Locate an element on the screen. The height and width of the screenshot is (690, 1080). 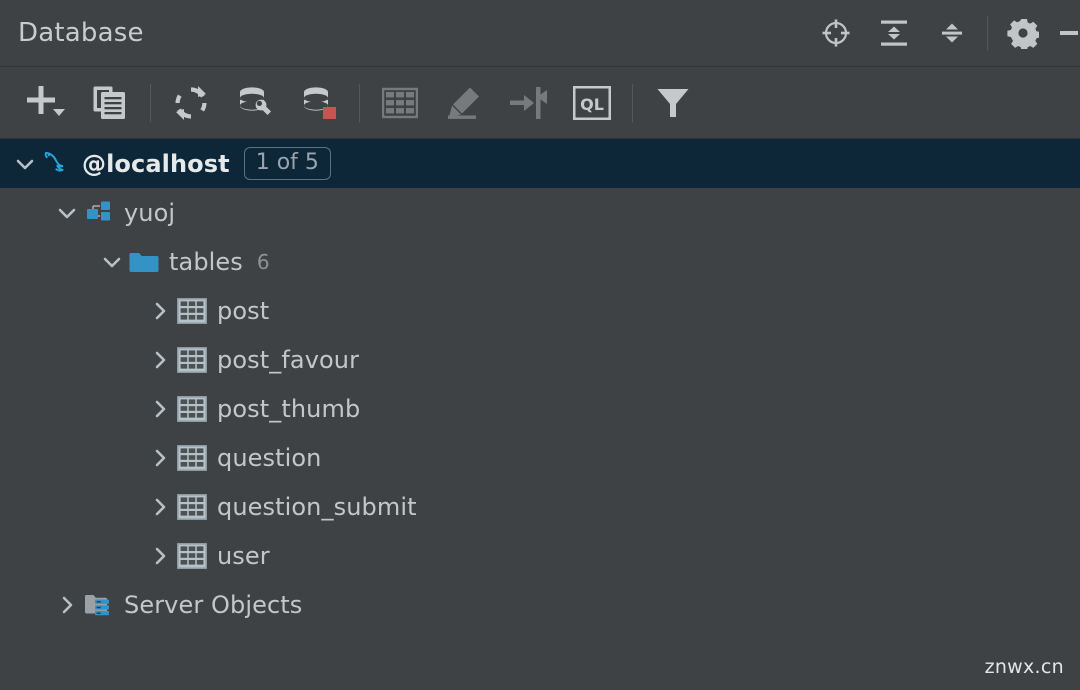
database-tools-button is located at coordinates (255, 103).